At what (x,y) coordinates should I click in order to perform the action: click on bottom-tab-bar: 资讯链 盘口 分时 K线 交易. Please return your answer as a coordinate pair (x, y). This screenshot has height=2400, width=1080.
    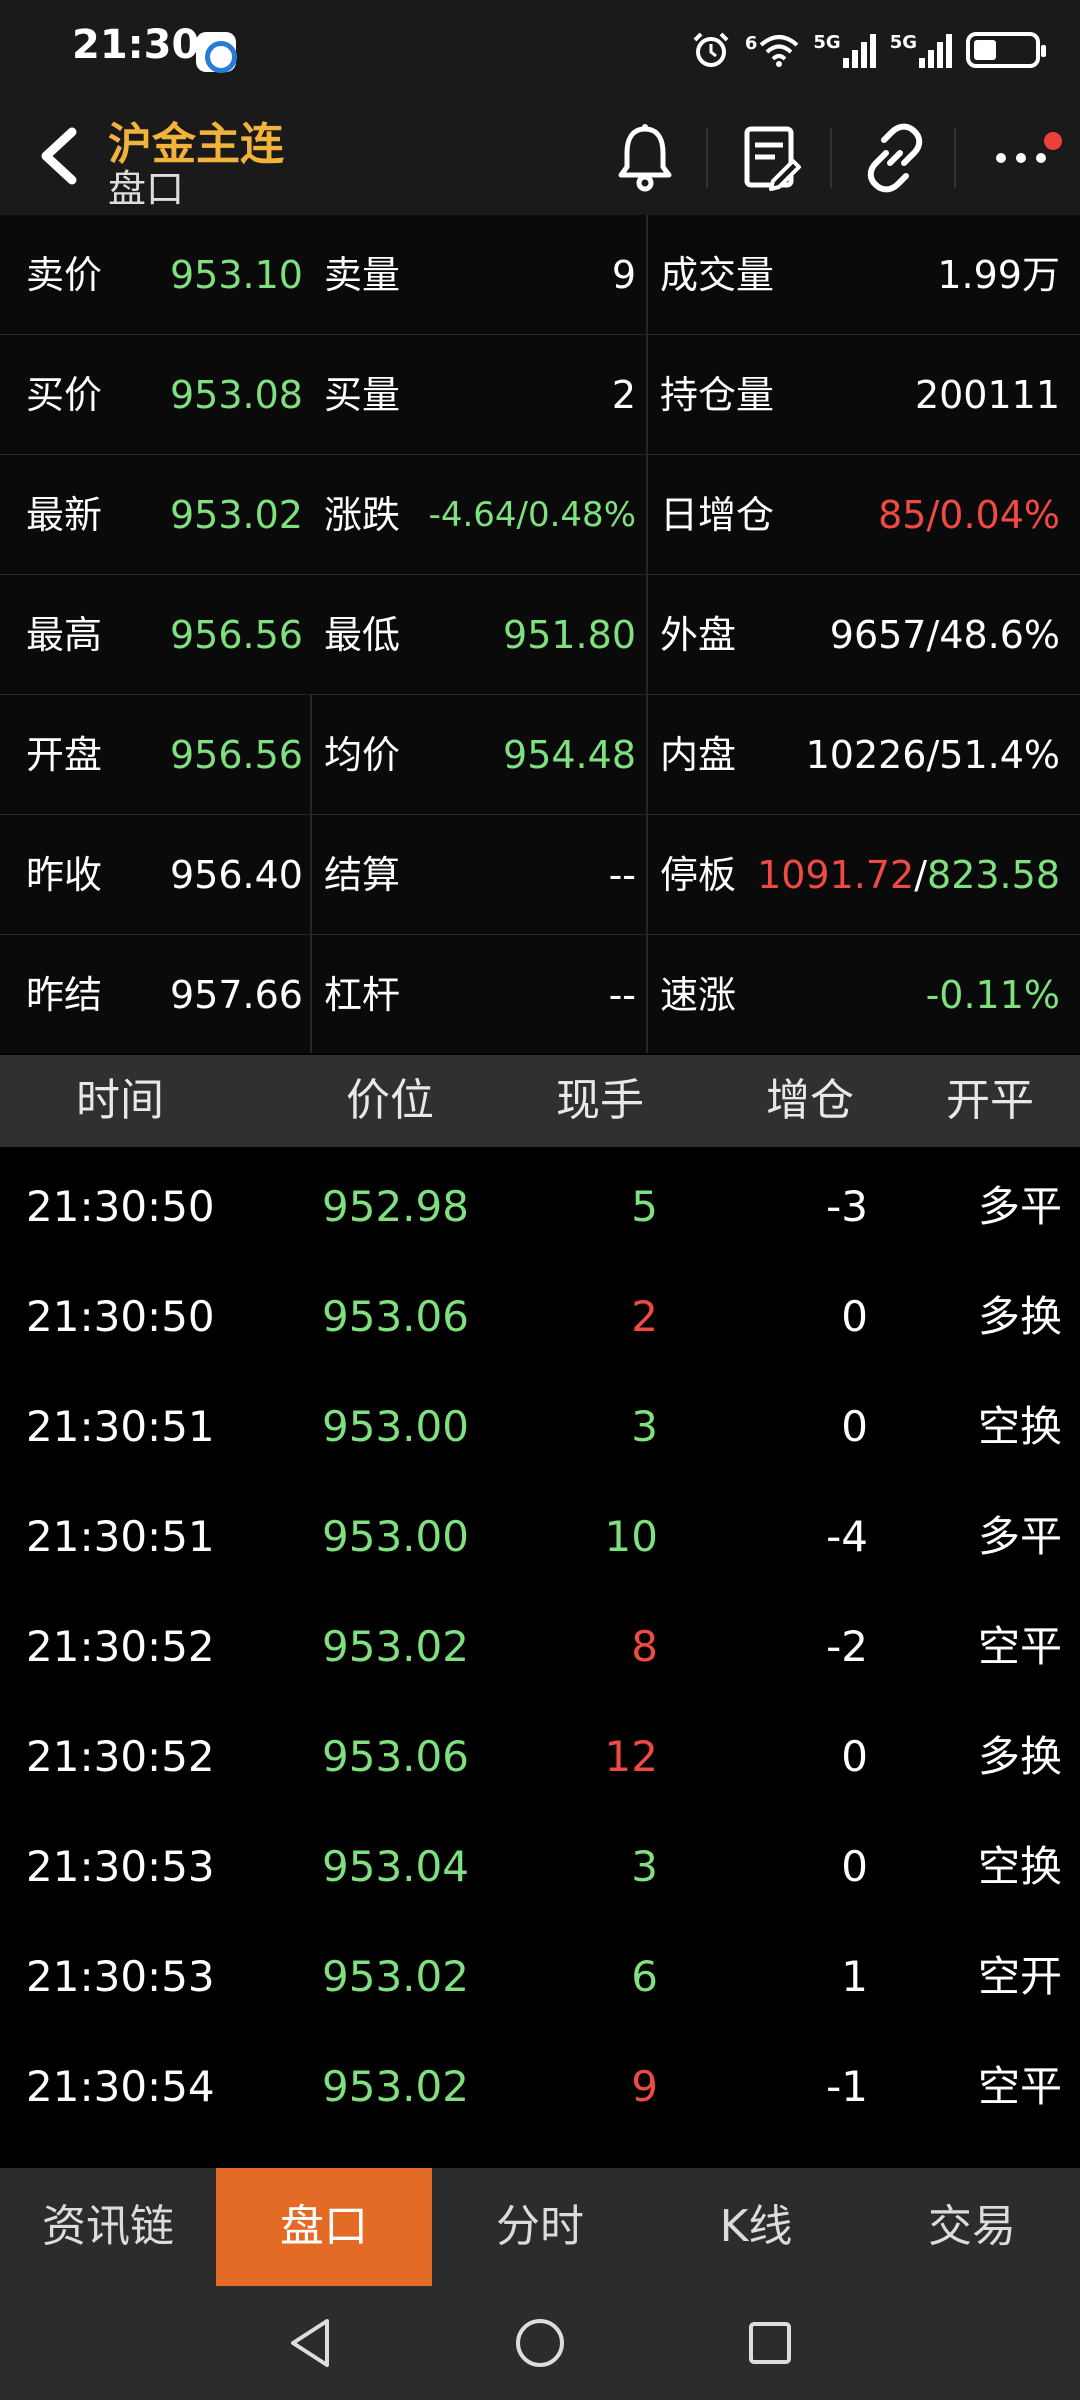
    Looking at the image, I should click on (540, 2227).